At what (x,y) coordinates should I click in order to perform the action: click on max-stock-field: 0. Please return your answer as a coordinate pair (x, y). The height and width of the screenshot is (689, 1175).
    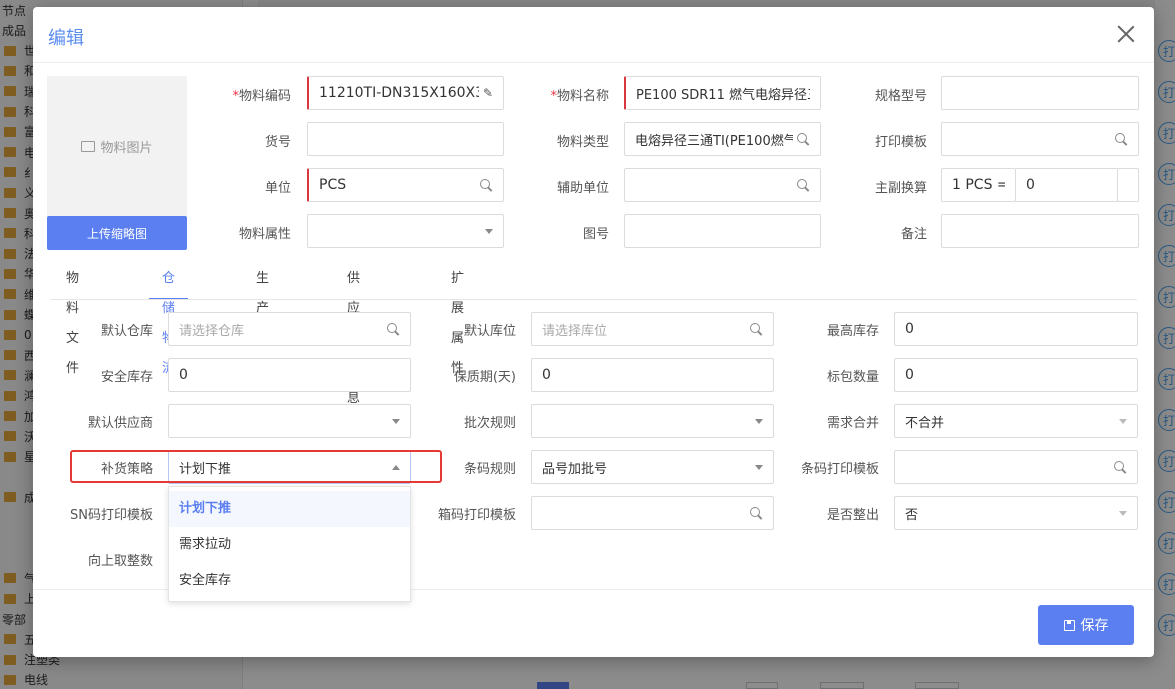
    Looking at the image, I should click on (1016, 329).